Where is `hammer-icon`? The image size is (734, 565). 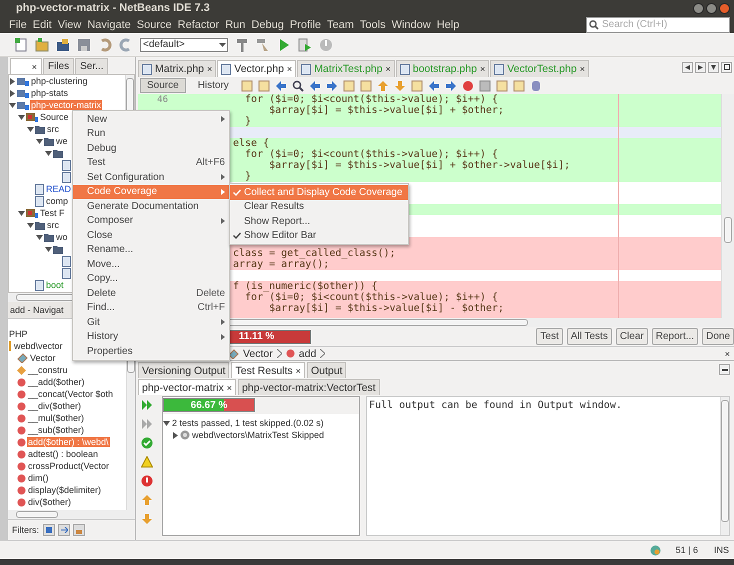
hammer-icon is located at coordinates (242, 45).